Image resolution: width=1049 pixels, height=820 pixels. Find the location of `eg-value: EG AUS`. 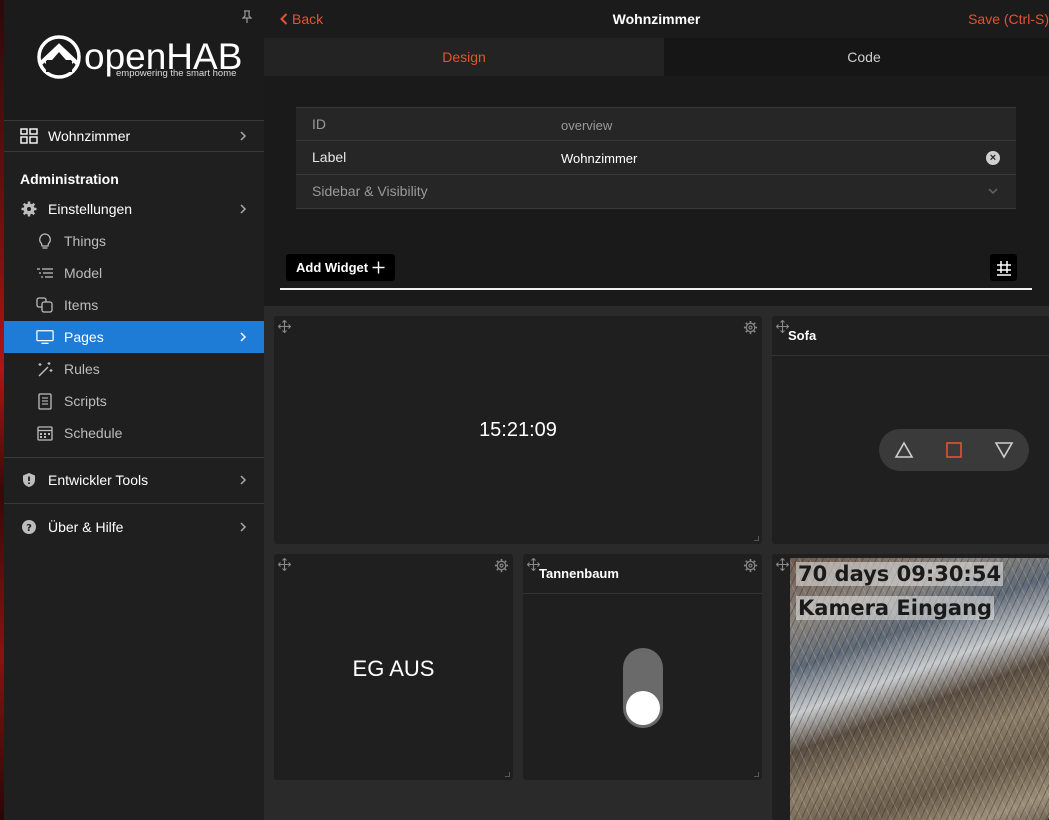

eg-value: EG AUS is located at coordinates (393, 668).